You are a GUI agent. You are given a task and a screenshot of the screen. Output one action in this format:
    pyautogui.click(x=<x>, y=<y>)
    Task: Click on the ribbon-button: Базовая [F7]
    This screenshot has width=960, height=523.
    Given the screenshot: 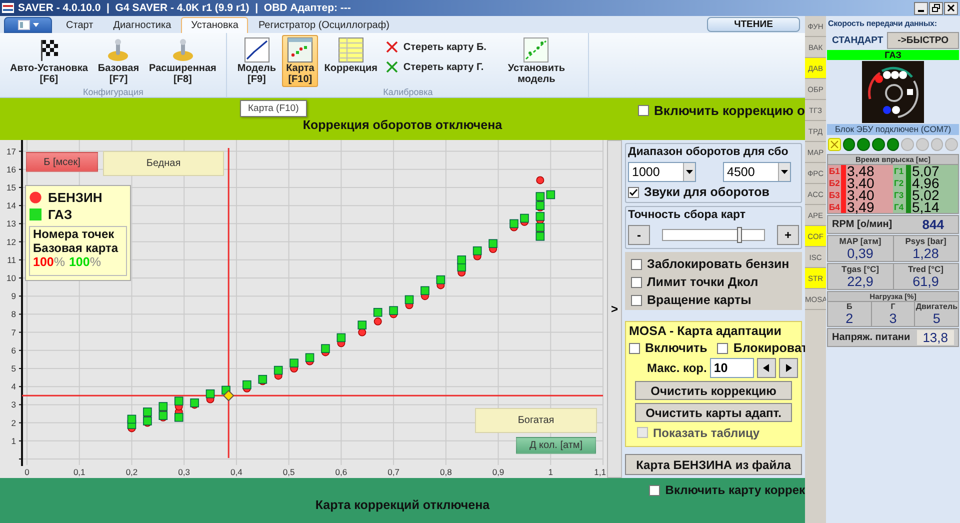 What is the action you would take?
    pyautogui.click(x=119, y=61)
    